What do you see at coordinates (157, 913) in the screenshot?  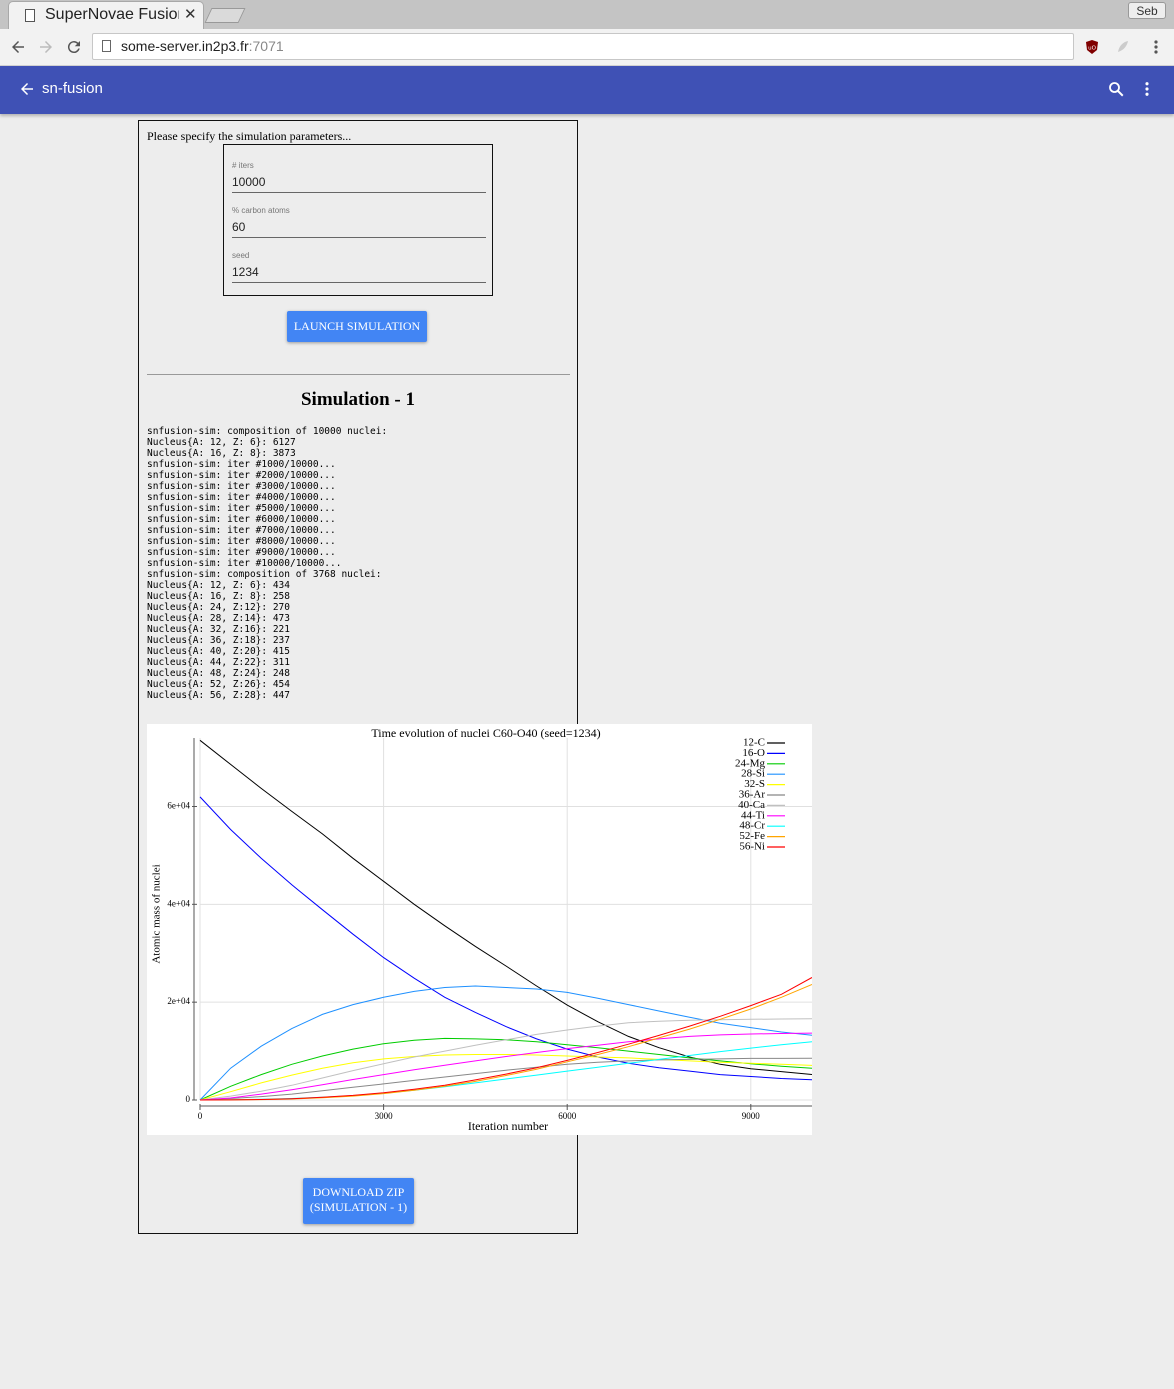 I see `chart-y-label: Atomic mass of nuclei` at bounding box center [157, 913].